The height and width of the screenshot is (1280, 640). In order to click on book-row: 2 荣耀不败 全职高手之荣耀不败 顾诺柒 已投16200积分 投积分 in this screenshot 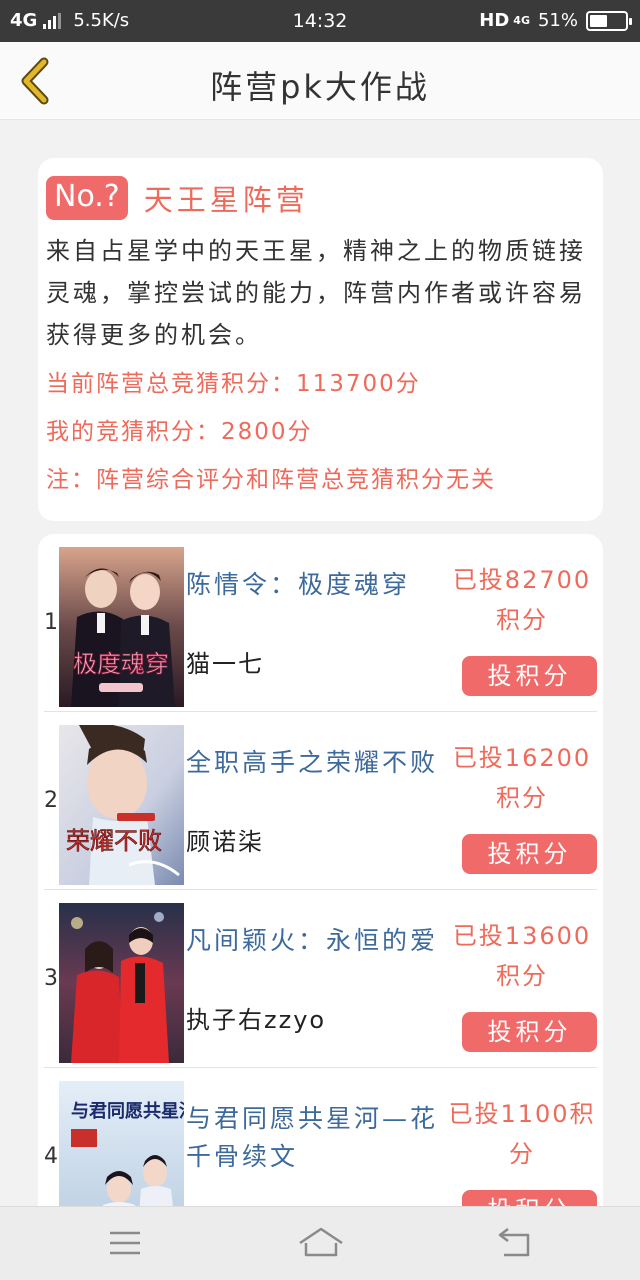, I will do `click(320, 801)`.